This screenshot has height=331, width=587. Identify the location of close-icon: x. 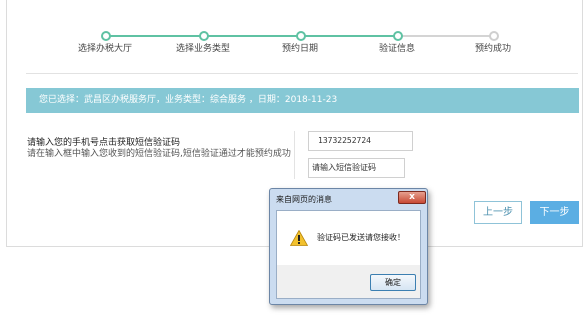
(412, 197).